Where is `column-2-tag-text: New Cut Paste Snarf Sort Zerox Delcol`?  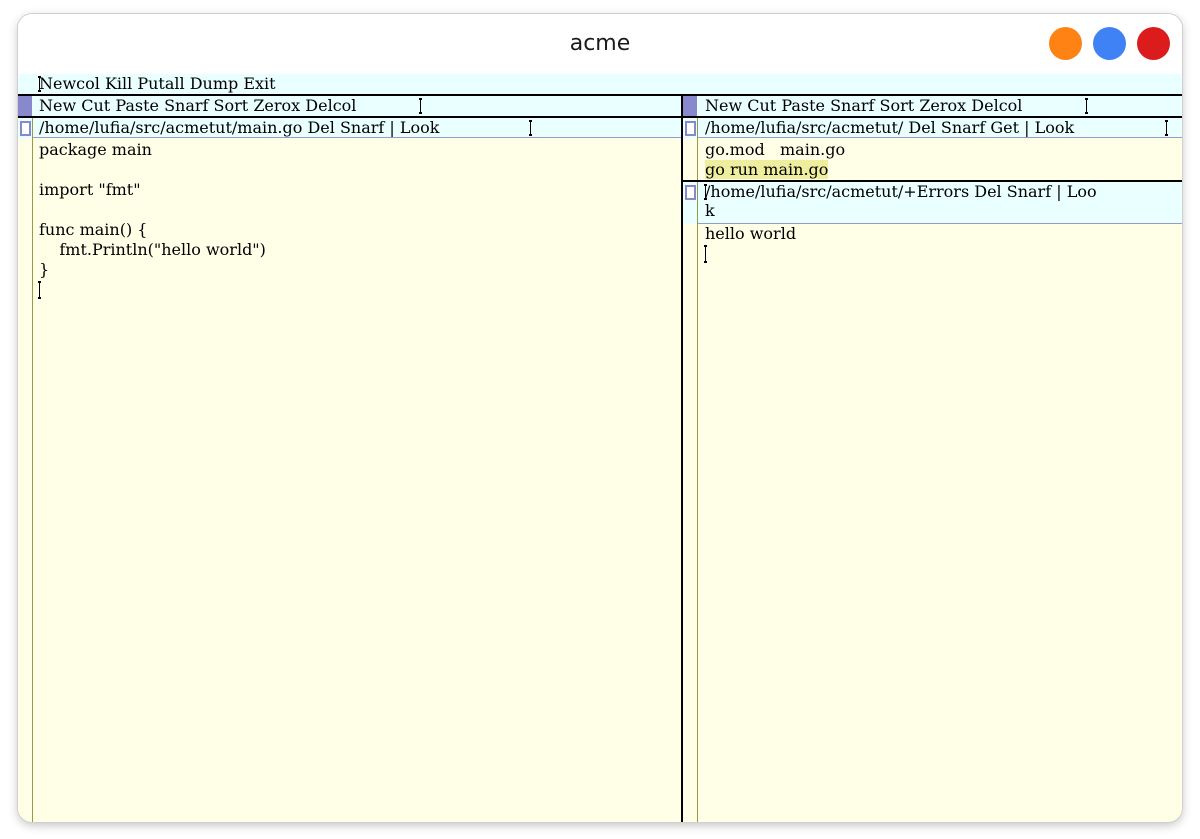
column-2-tag-text: New Cut Paste Snarf Sort Zerox Delcol is located at coordinates (863, 106).